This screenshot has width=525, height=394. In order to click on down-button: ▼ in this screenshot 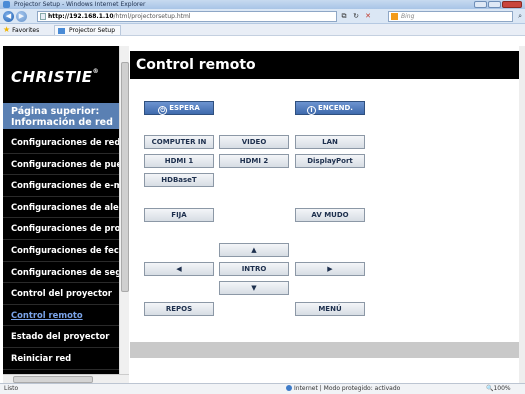, I will do `click(254, 288)`.